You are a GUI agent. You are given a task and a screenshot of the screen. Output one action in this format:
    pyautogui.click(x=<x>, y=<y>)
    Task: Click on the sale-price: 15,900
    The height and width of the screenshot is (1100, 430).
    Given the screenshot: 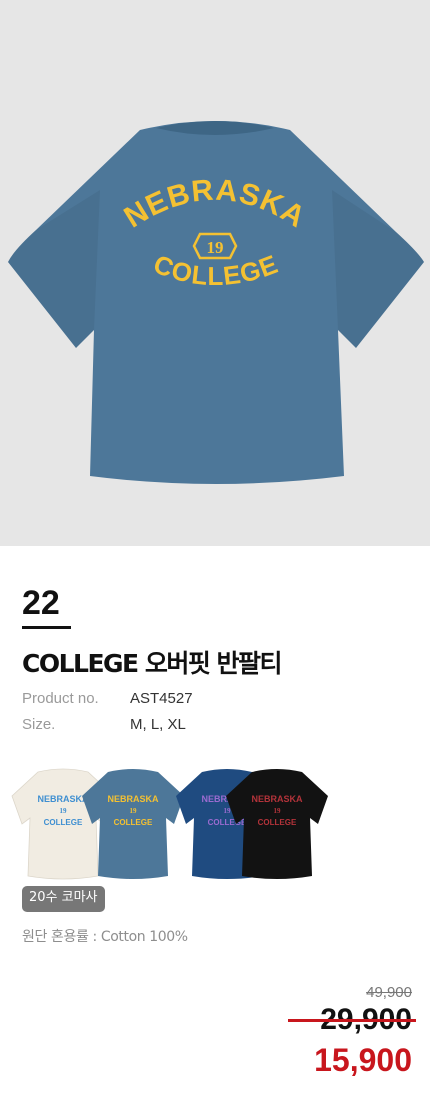 What is the action you would take?
    pyautogui.click(x=363, y=1060)
    